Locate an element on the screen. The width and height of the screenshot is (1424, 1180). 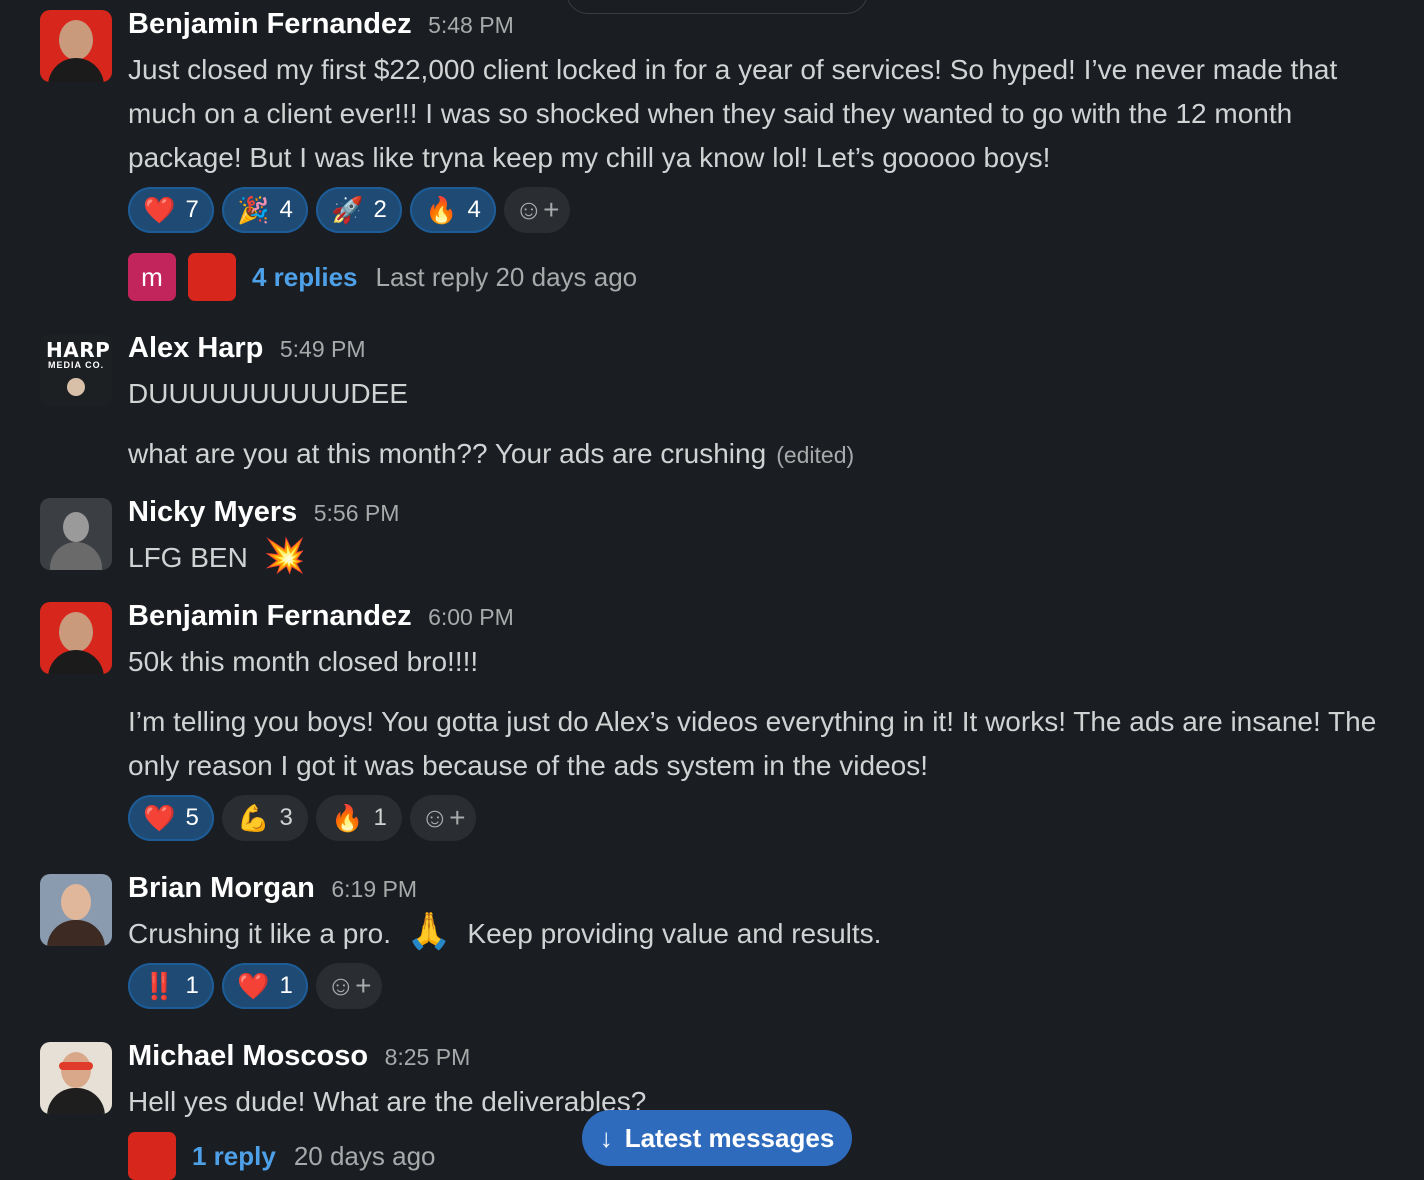
reaction-rocket: 🚀 2 is located at coordinates (359, 210).